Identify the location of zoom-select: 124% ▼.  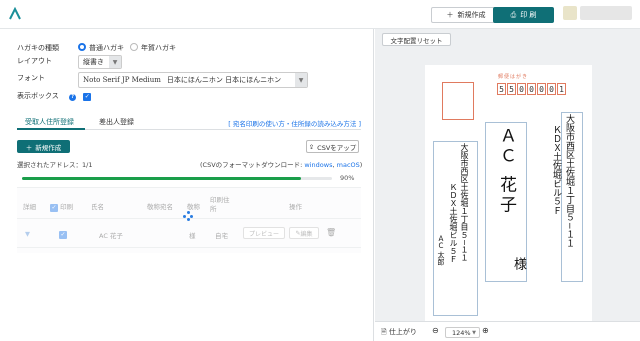
(462, 332).